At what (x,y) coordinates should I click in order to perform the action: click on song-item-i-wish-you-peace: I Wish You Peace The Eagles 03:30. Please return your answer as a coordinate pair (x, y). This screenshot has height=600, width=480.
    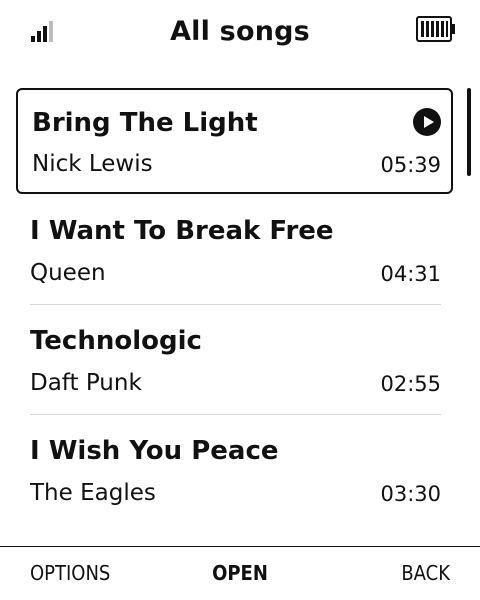
    Looking at the image, I should click on (234, 476).